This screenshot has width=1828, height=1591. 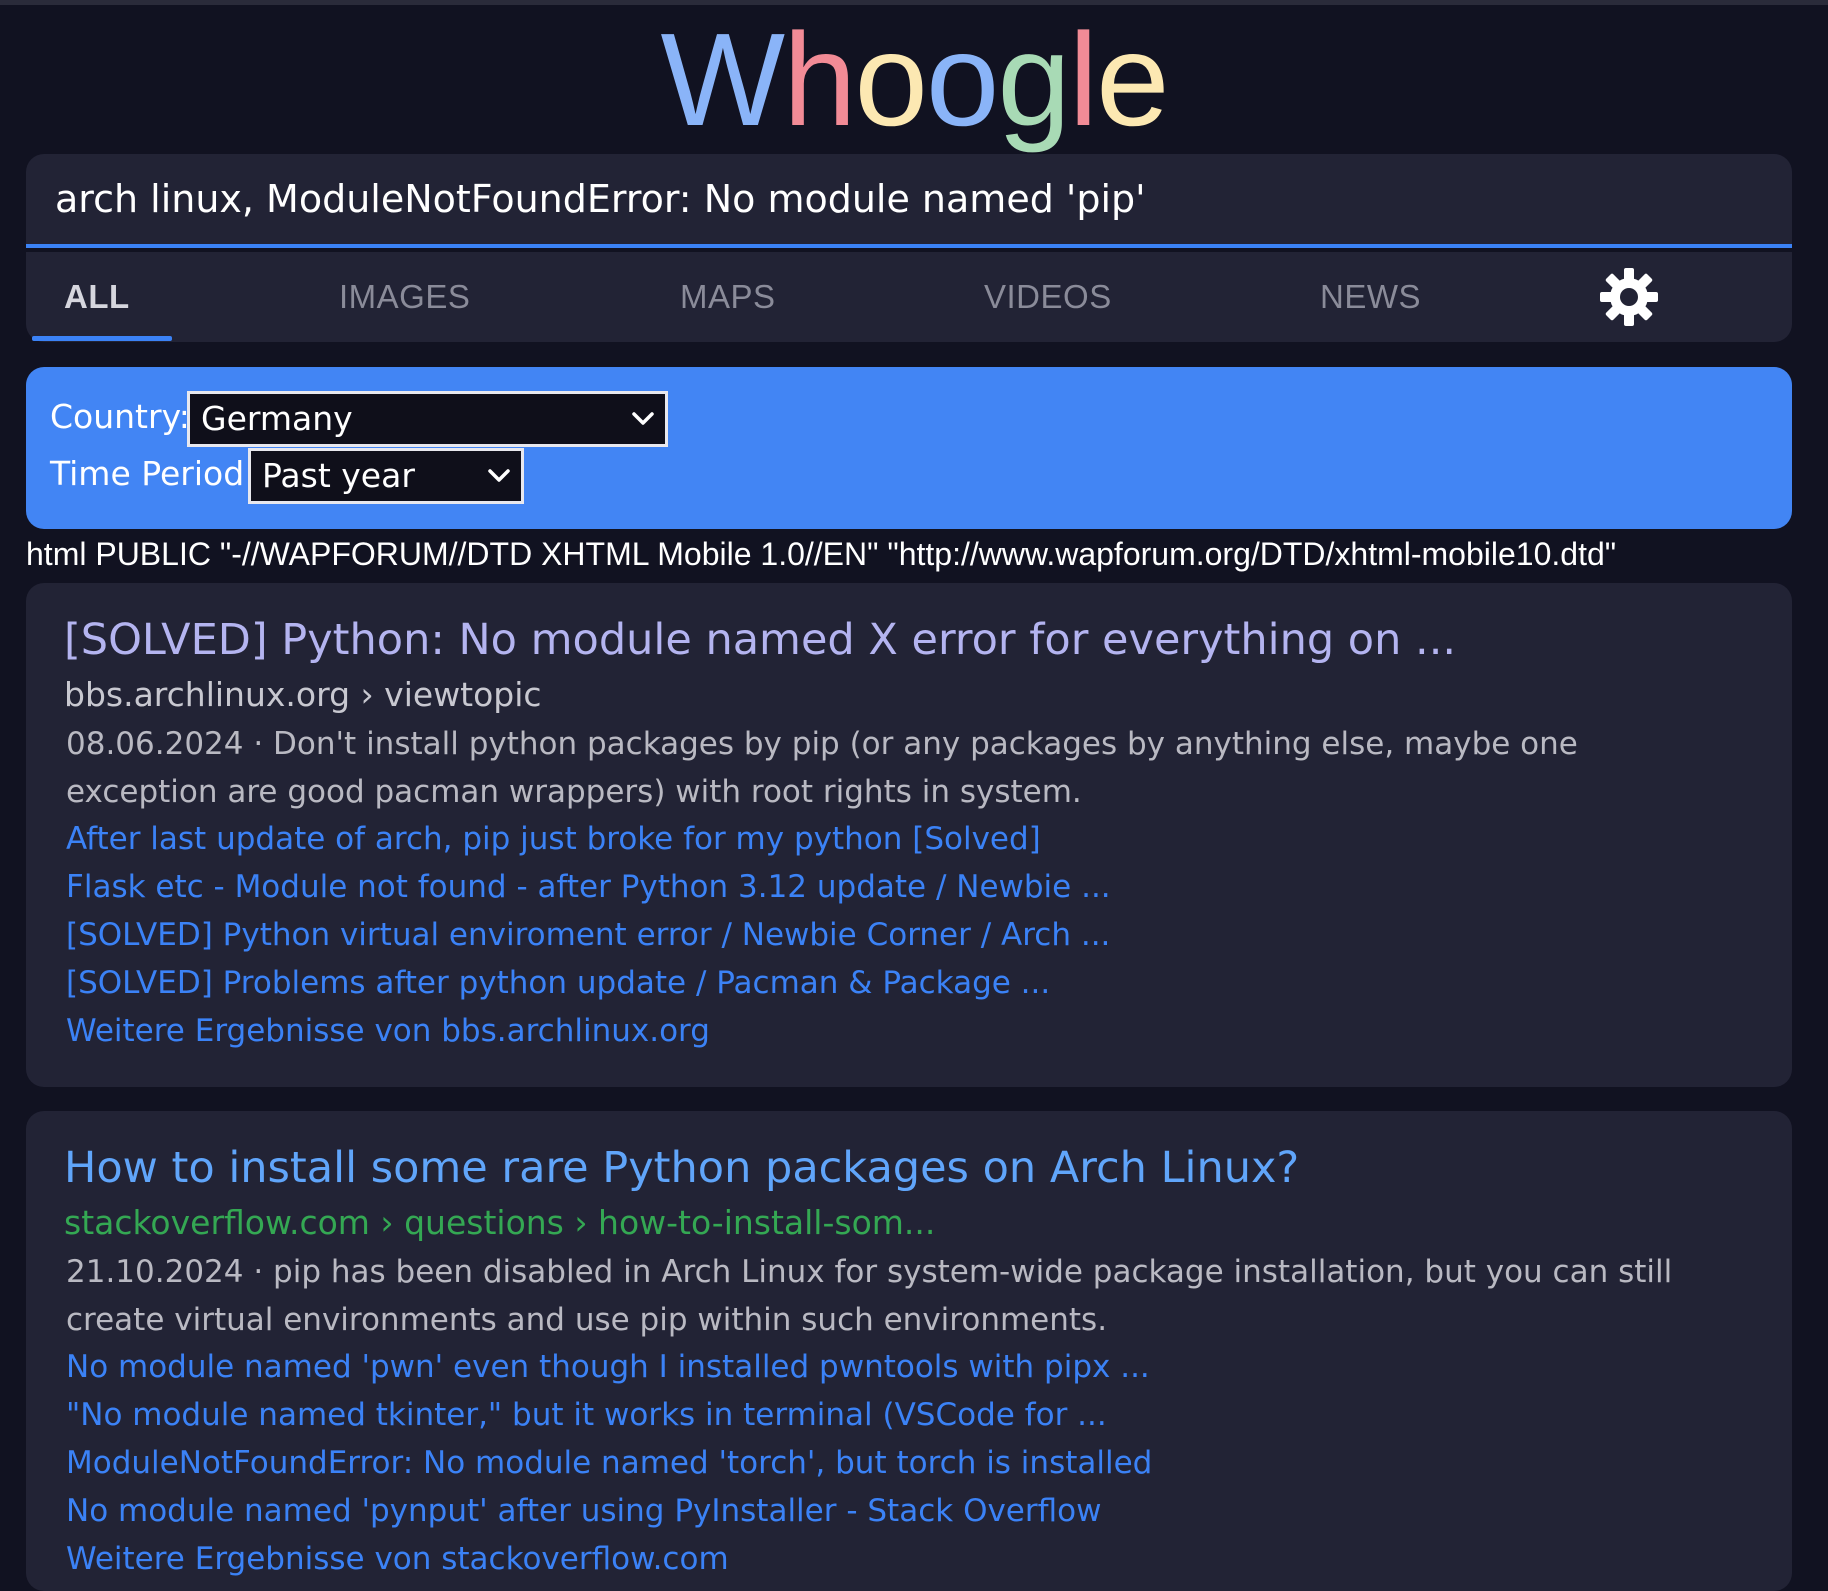 What do you see at coordinates (1048, 297) in the screenshot?
I see `tab-videos: VIDEOS` at bounding box center [1048, 297].